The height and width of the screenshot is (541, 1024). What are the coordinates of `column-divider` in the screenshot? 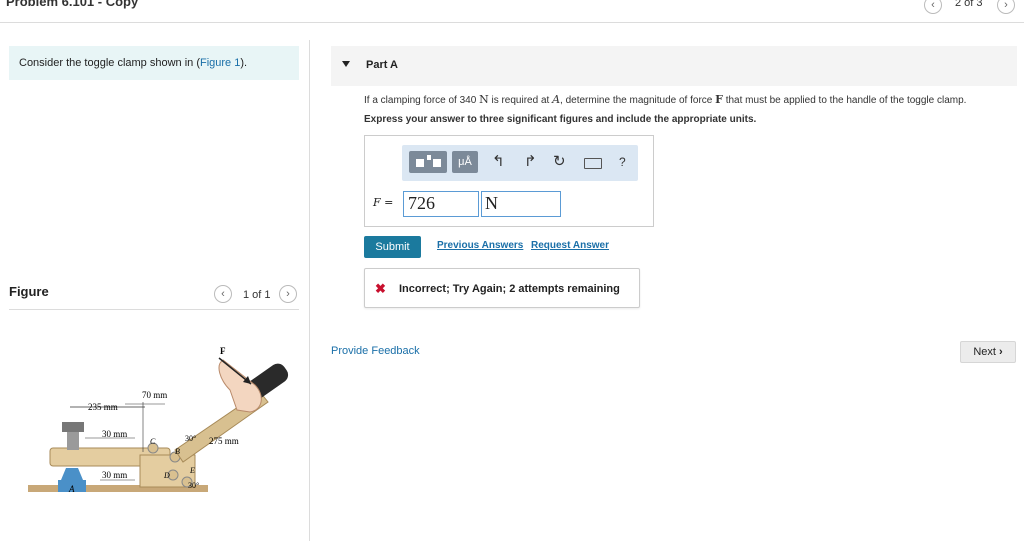 It's located at (309, 290).